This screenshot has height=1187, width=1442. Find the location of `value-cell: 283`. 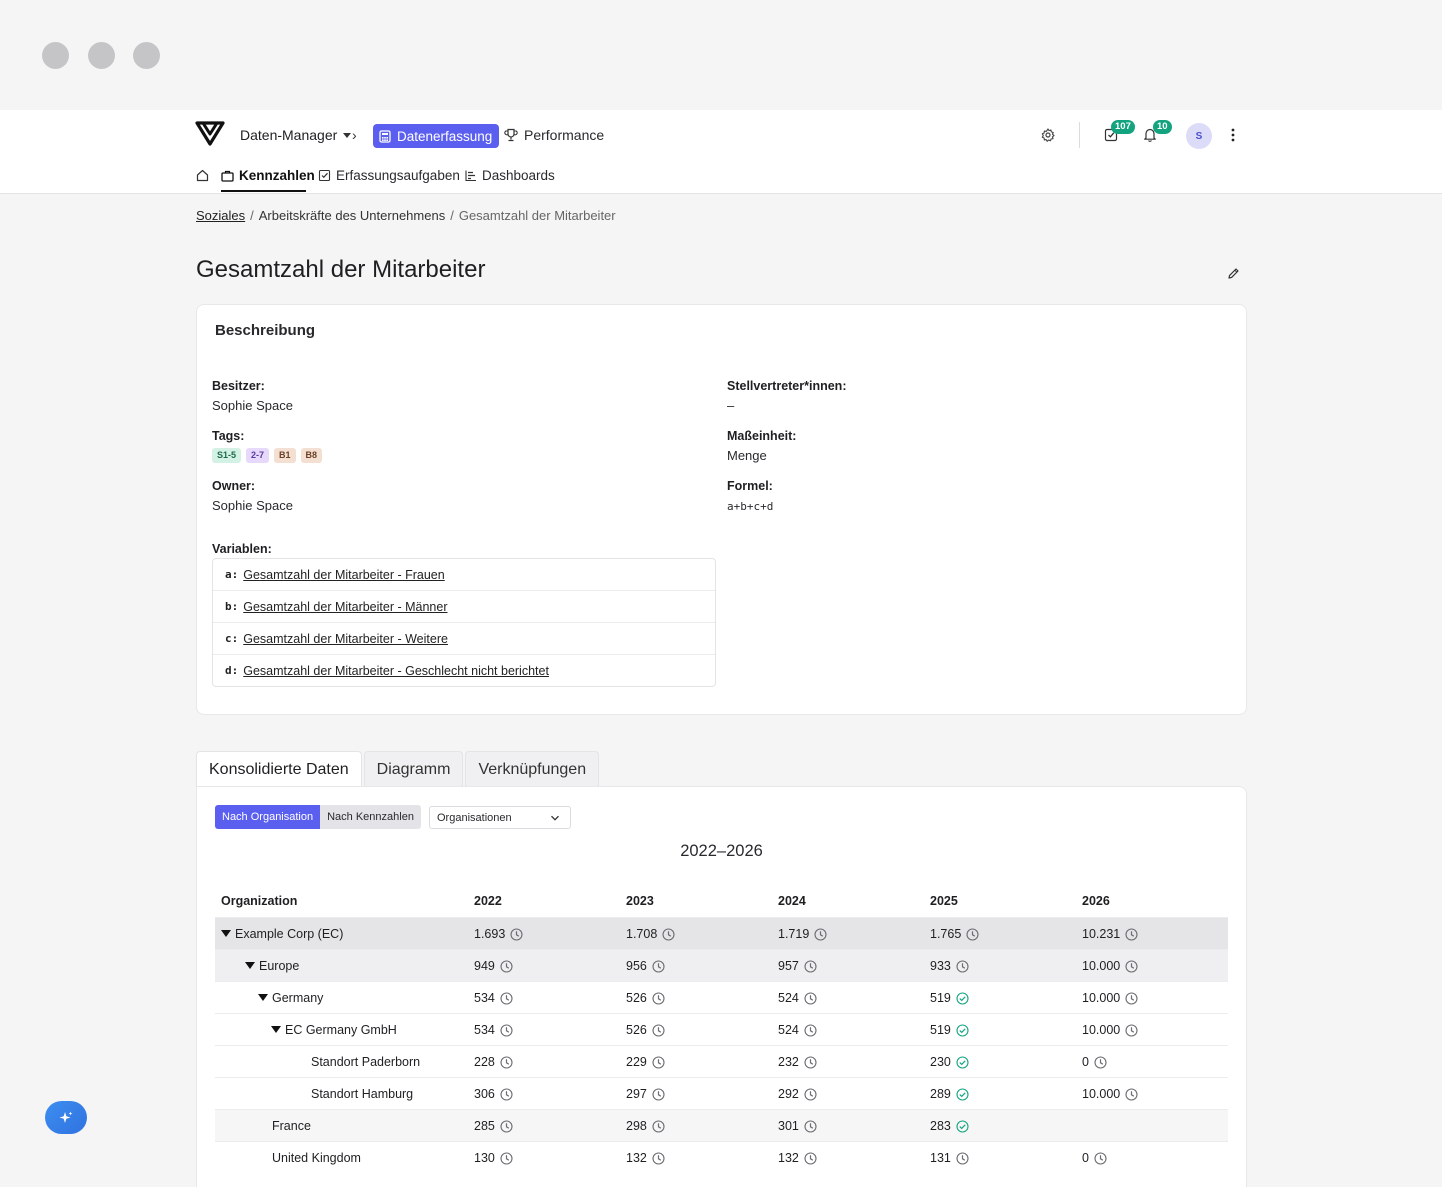

value-cell: 283 is located at coordinates (1000, 1125).